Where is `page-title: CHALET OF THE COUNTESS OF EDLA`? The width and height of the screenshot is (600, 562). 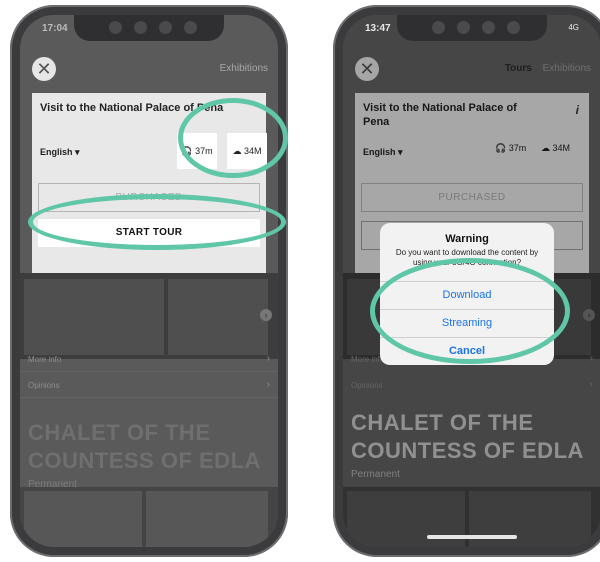 page-title: CHALET OF THE COUNTESS OF EDLA is located at coordinates (144, 446).